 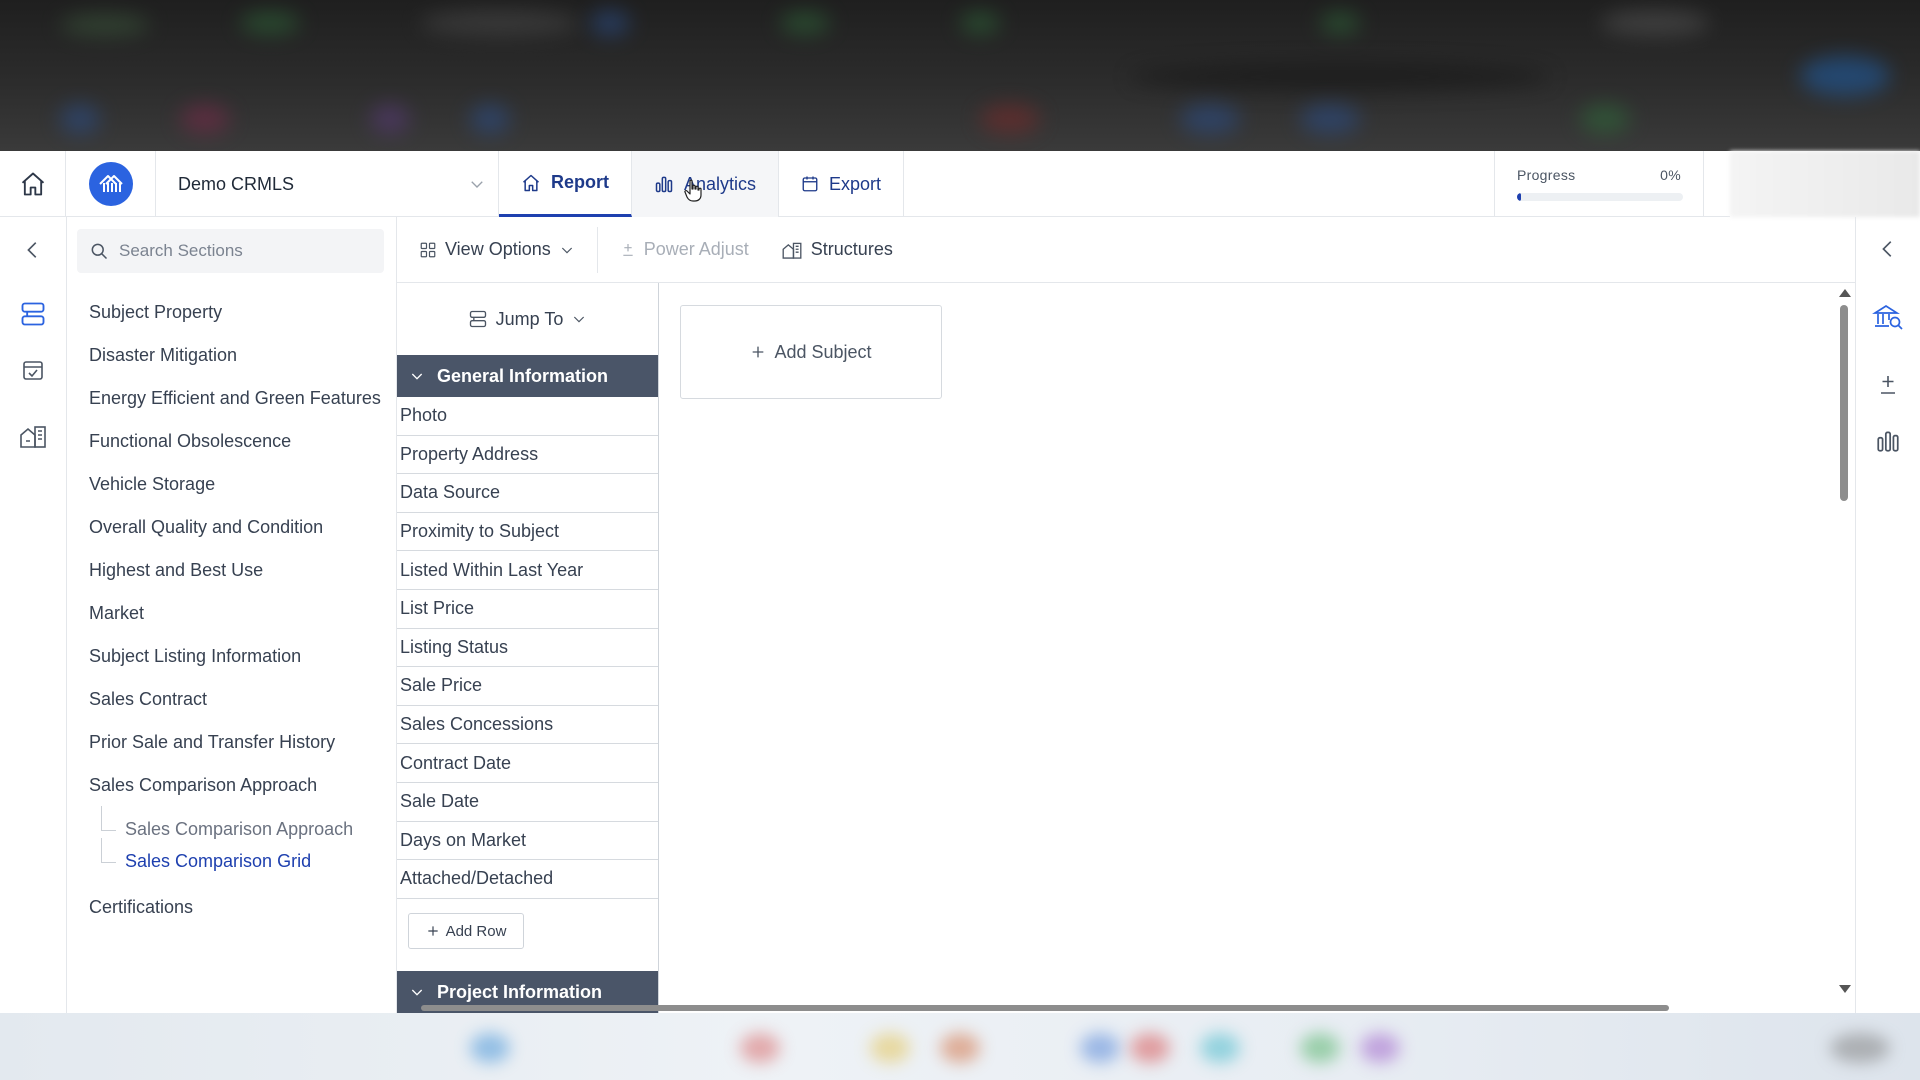 What do you see at coordinates (33, 370) in the screenshot?
I see `rail-checklist-button` at bounding box center [33, 370].